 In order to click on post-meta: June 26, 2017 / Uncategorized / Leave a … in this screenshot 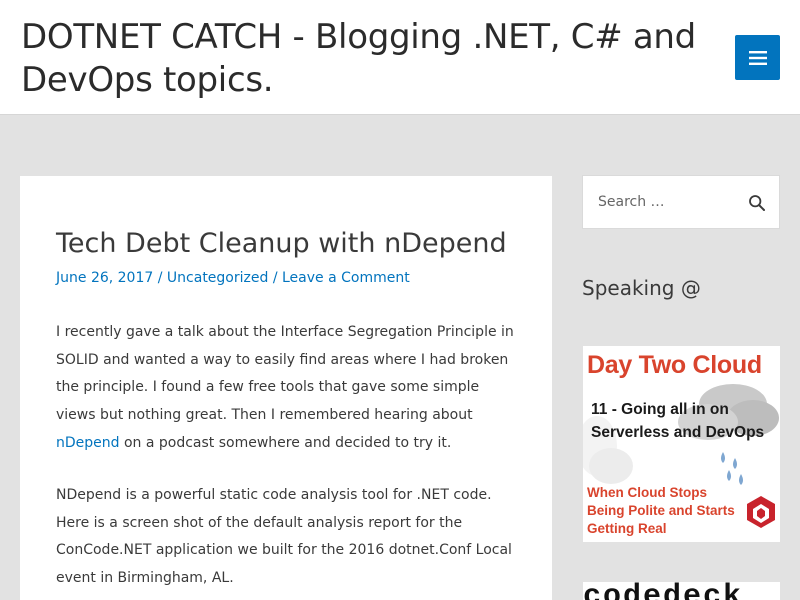, I will do `click(291, 278)`.